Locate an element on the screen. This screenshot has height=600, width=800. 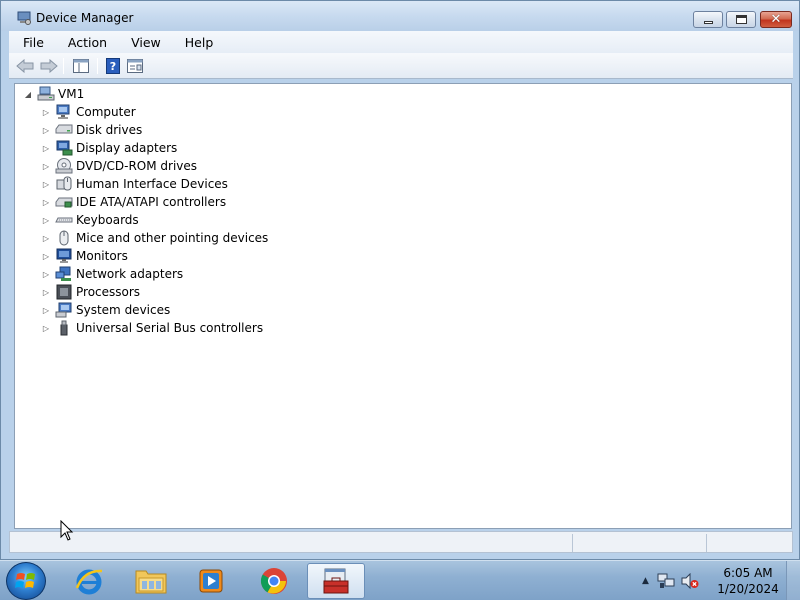
tree-item-label: IDE ATA/ATAPI controllers is located at coordinates (151, 202).